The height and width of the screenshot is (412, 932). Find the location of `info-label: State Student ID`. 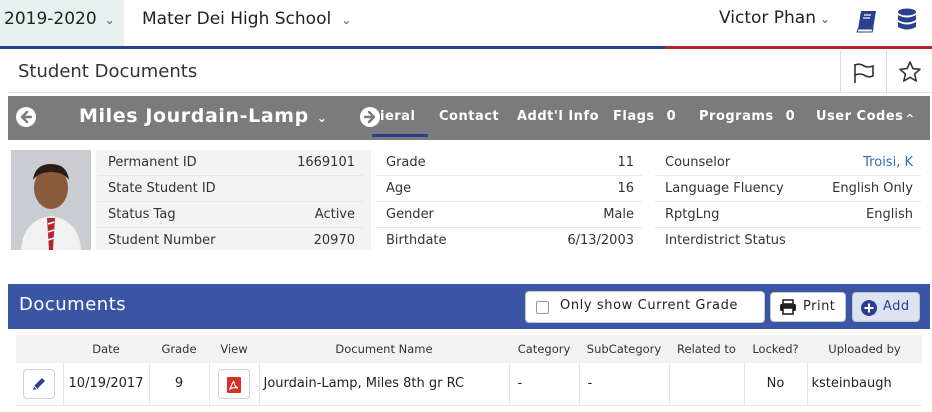

info-label: State Student ID is located at coordinates (162, 188).